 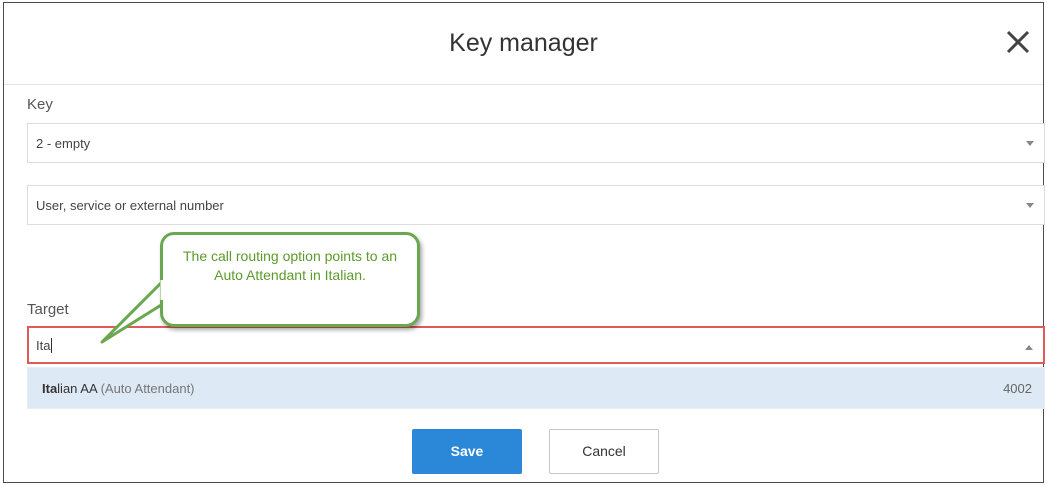 I want to click on key-label: Key, so click(x=40, y=104).